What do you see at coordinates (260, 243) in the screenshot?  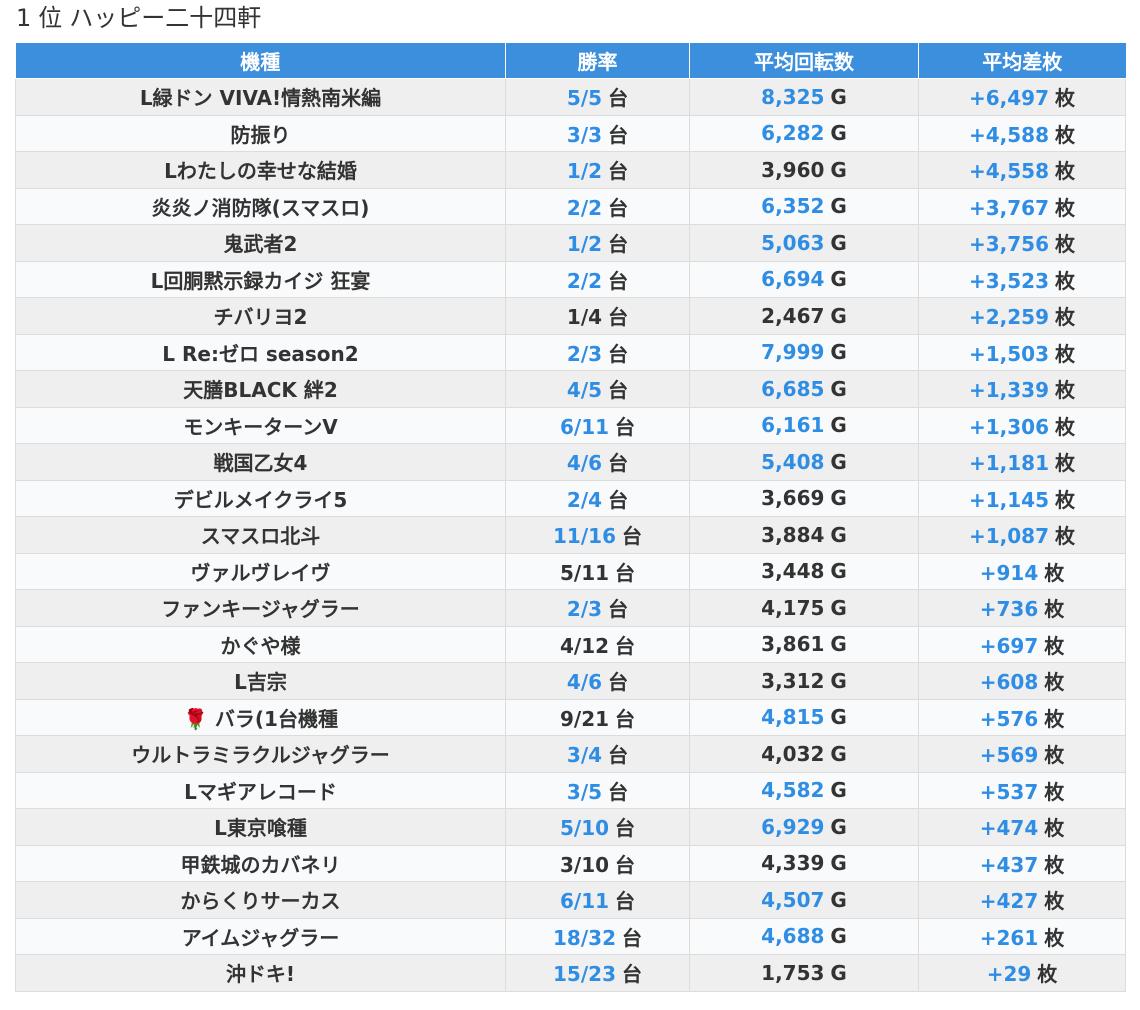 I see `cell-model: 鬼武者2` at bounding box center [260, 243].